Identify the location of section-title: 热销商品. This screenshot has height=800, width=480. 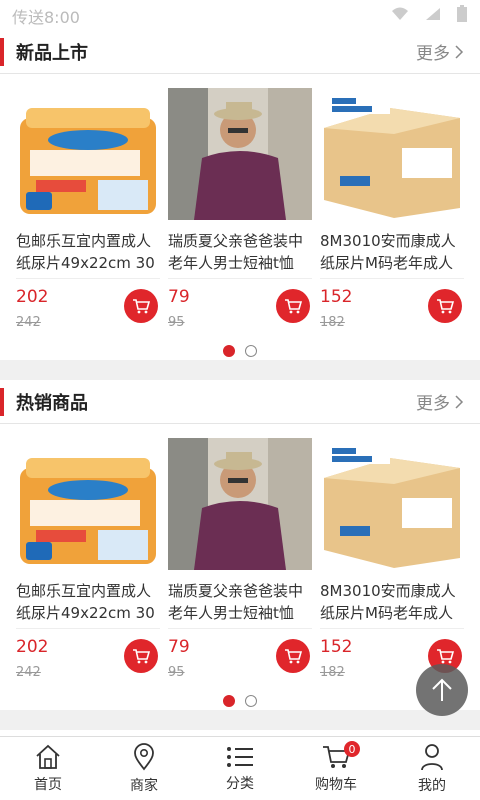
(52, 403).